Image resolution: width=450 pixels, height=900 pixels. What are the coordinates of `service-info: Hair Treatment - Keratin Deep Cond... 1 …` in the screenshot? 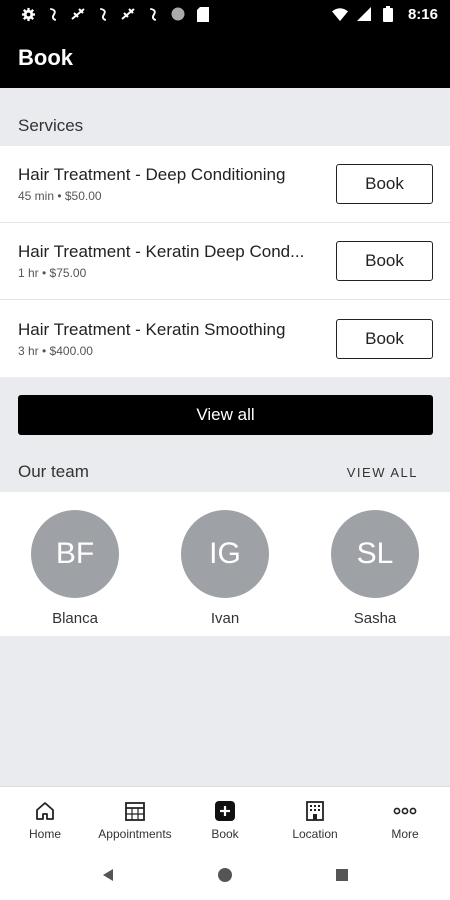 It's located at (172, 261).